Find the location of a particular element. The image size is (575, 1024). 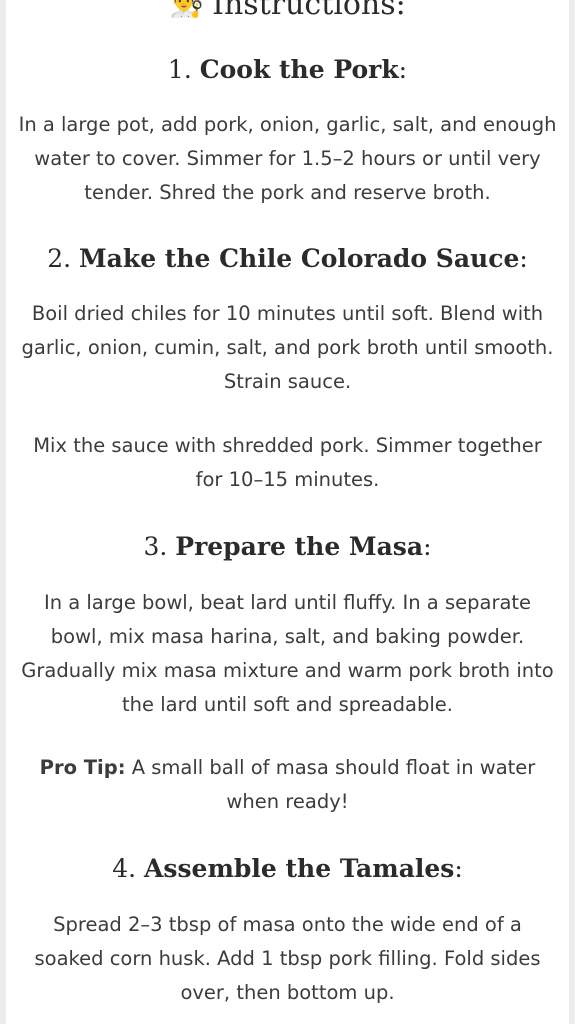

step-4-heading: 4. Assemble the Tamales: is located at coordinates (287, 868).